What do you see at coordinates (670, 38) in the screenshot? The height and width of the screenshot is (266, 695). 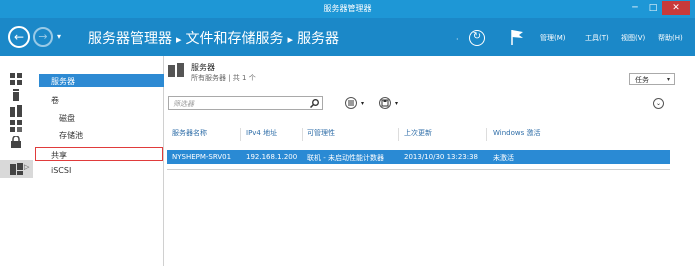 I see `menu-help: 帮助(H)` at bounding box center [670, 38].